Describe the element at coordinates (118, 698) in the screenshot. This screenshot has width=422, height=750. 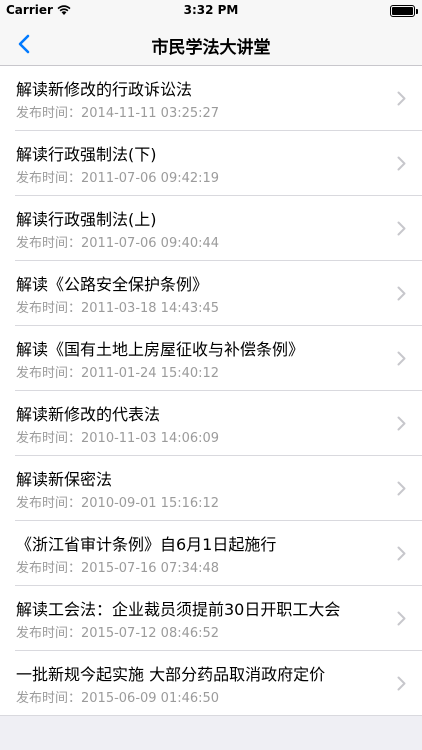
I see `article-publish-time: 发布时间：2015-06-09 01:46:50` at that location.